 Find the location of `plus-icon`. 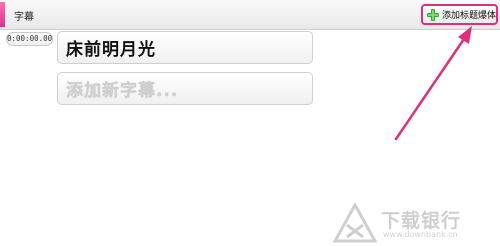

plus-icon is located at coordinates (433, 14).